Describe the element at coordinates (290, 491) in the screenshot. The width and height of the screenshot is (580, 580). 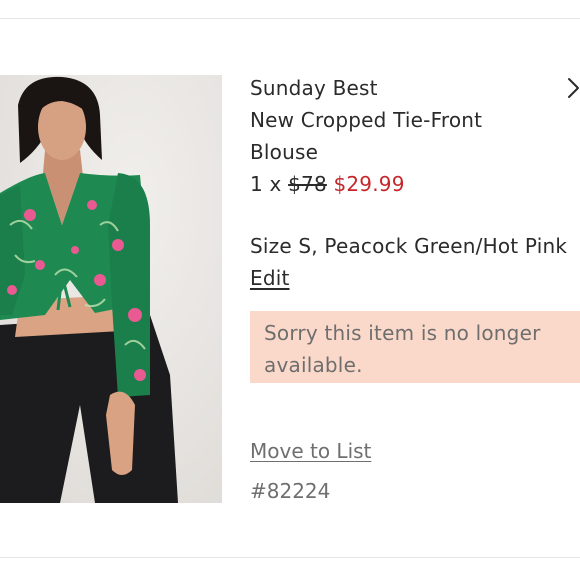
I see `sku-number: #82224` at that location.